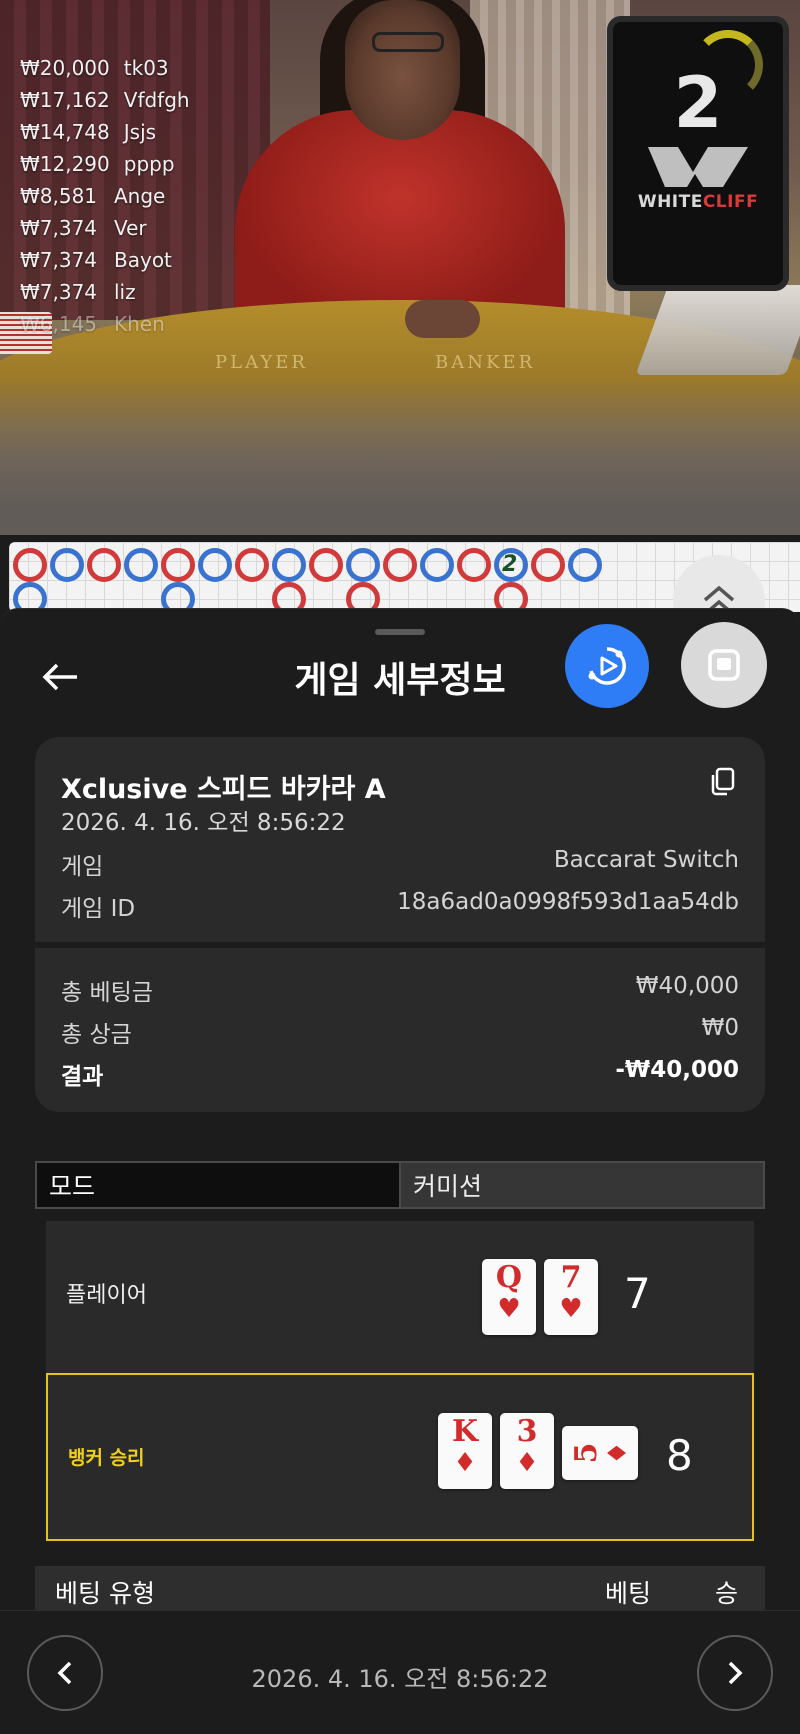 The width and height of the screenshot is (800, 1734). Describe the element at coordinates (677, 1070) in the screenshot. I see `result-value: -₩40,000` at that location.